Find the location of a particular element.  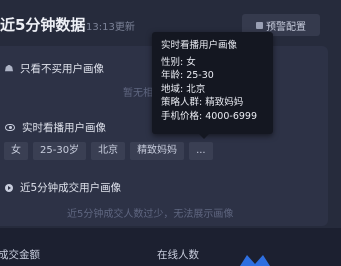

gmv-label: 成交金额 is located at coordinates (20, 255).